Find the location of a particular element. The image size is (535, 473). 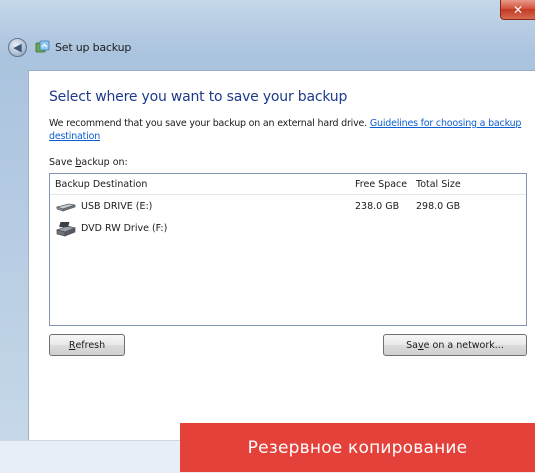

save-label-prefix: Save is located at coordinates (62, 162).